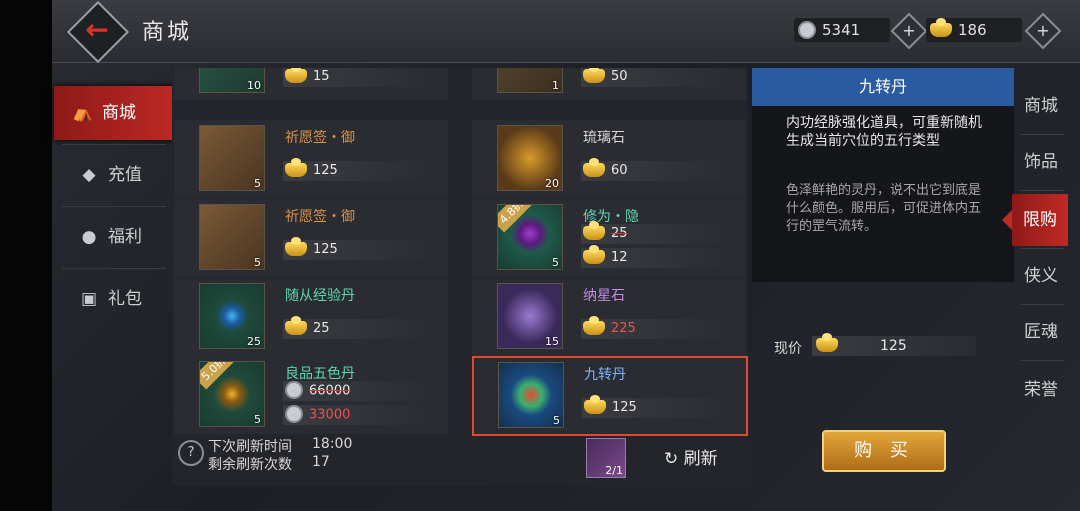 The image size is (1080, 511). Describe the element at coordinates (656, 256) in the screenshot. I see `item-price: 12` at that location.